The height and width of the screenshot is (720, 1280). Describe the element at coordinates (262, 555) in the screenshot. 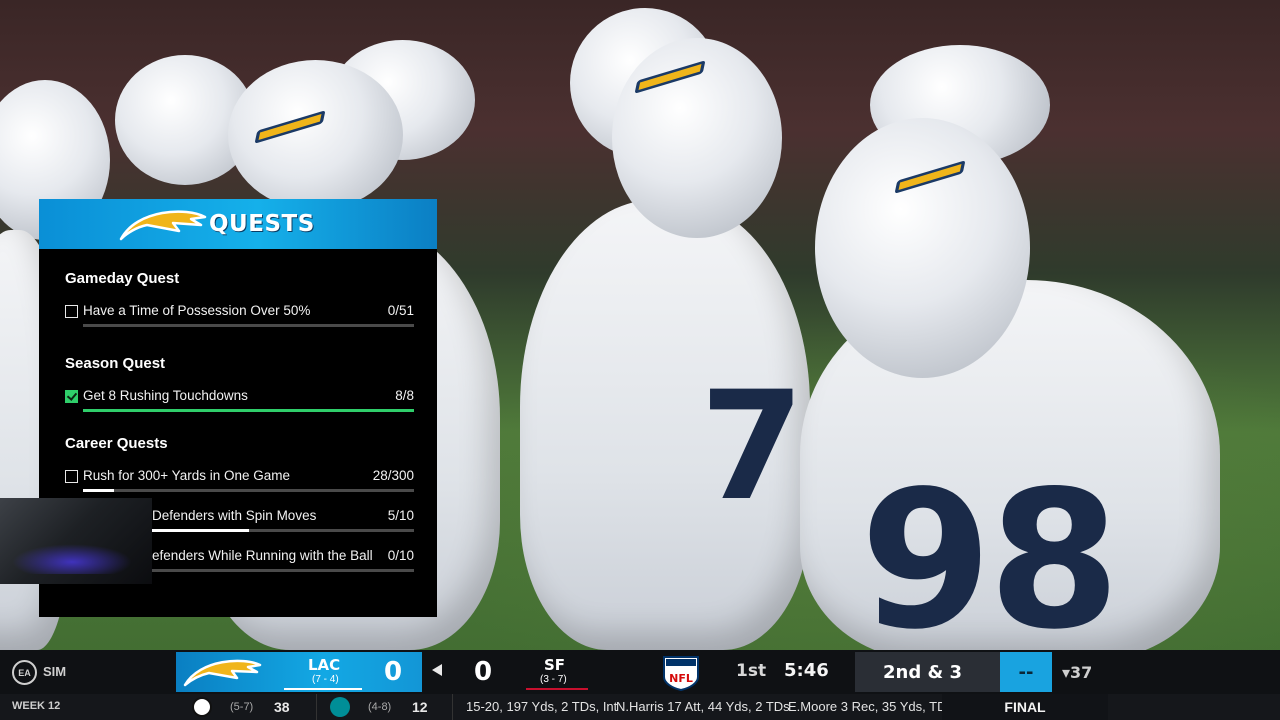

I see `quest-label: efenders While Running with the Ball` at that location.